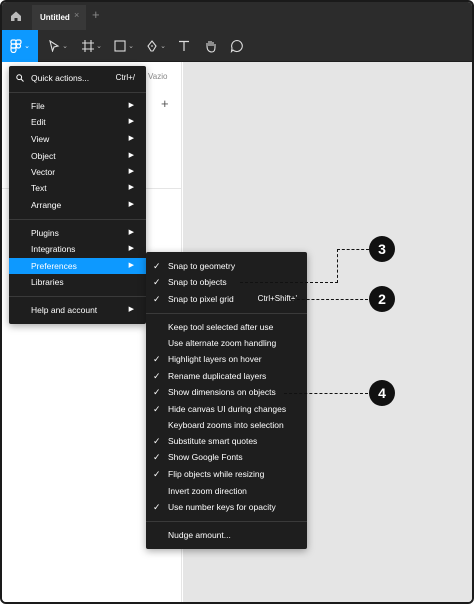 The height and width of the screenshot is (604, 474). Describe the element at coordinates (215, 359) in the screenshot. I see `menu-item-label: Highlight layers on hover` at that location.